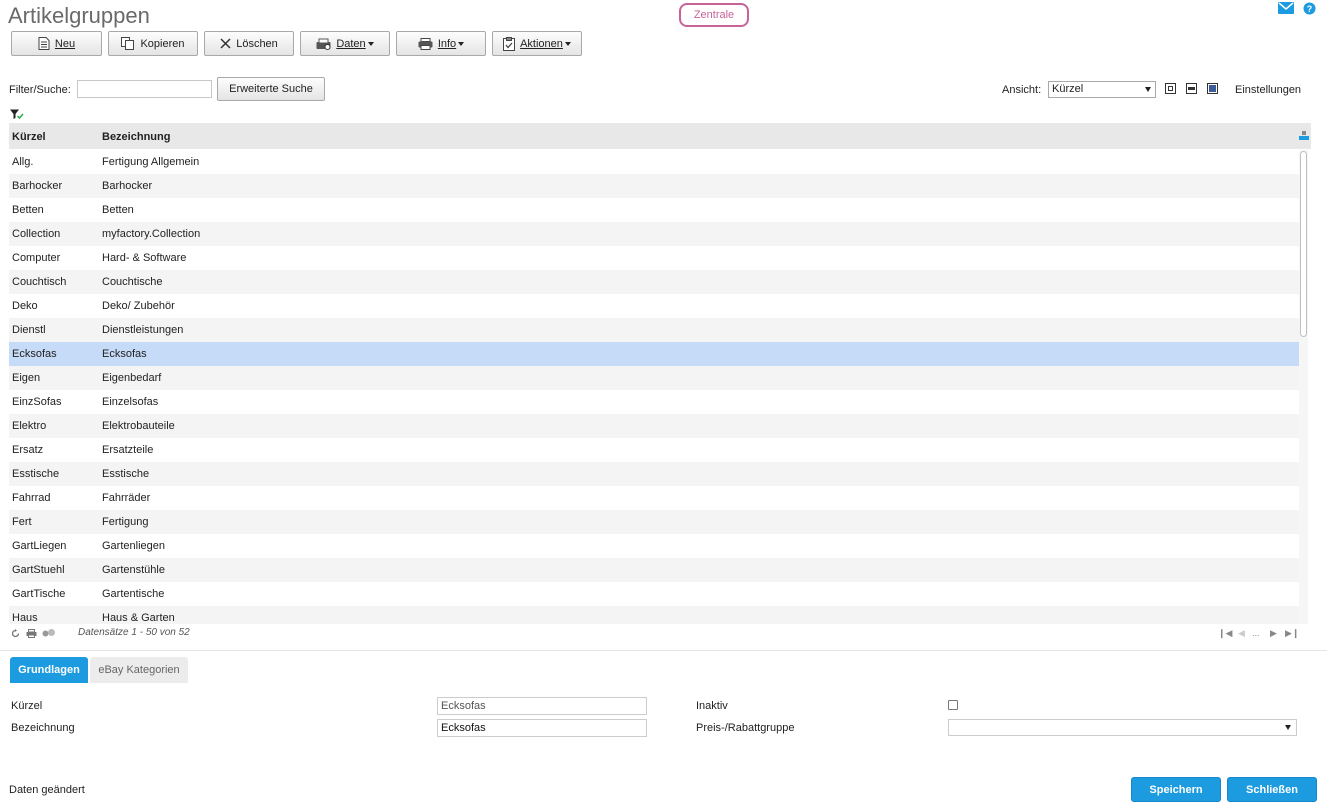  Describe the element at coordinates (249, 43) in the screenshot. I see `delete-button: Löschen` at that location.